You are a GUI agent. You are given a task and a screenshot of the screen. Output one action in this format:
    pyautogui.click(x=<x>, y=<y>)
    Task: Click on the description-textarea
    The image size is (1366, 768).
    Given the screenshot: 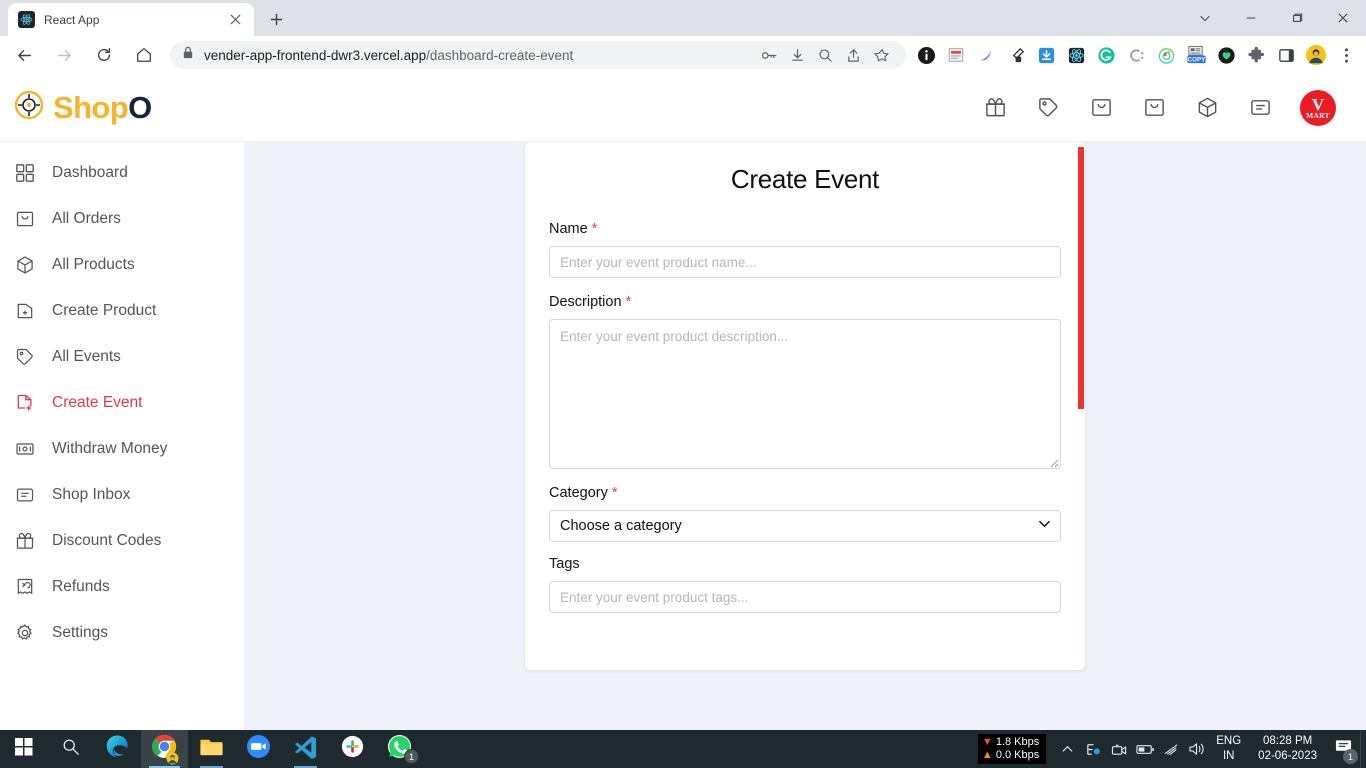 What is the action you would take?
    pyautogui.click(x=805, y=394)
    